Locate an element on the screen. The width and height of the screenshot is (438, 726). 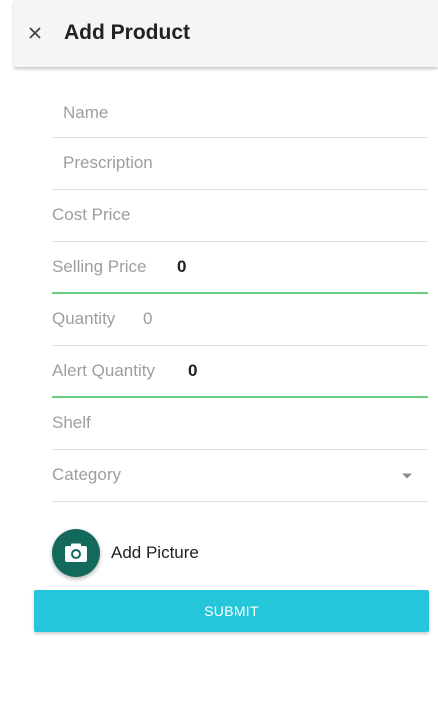
add-picture-label: Add Picture is located at coordinates (155, 553).